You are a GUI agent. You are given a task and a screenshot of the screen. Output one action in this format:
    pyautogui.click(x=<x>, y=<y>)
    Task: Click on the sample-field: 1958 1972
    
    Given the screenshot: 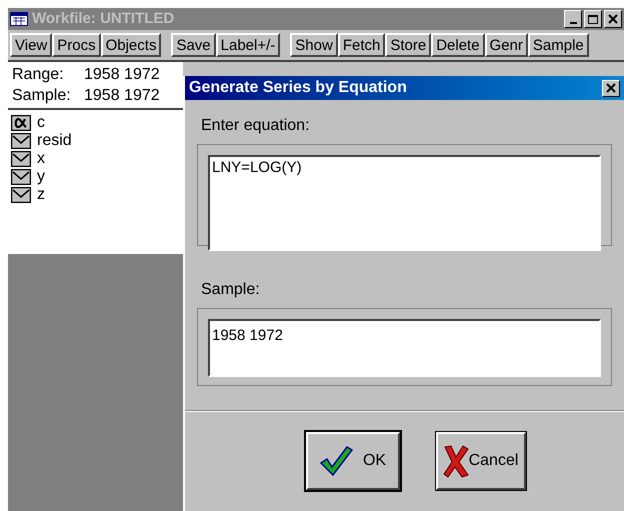 What is the action you would take?
    pyautogui.click(x=404, y=348)
    